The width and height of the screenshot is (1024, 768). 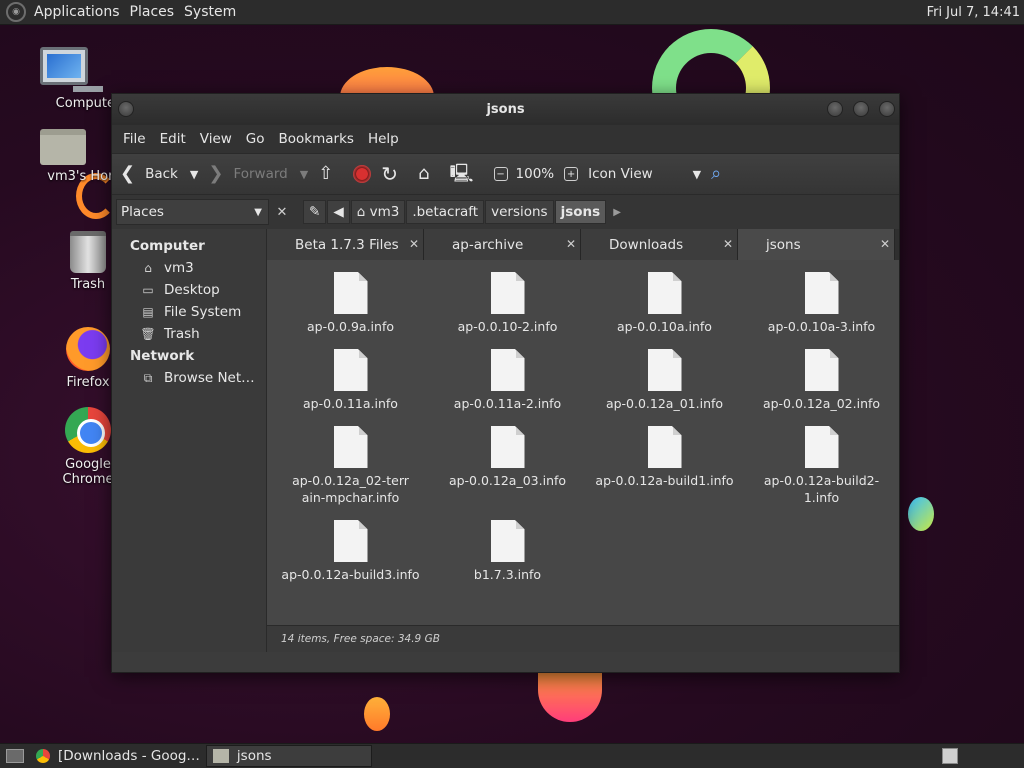 What do you see at coordinates (203, 312) in the screenshot?
I see `sidebar-item-label: File System` at bounding box center [203, 312].